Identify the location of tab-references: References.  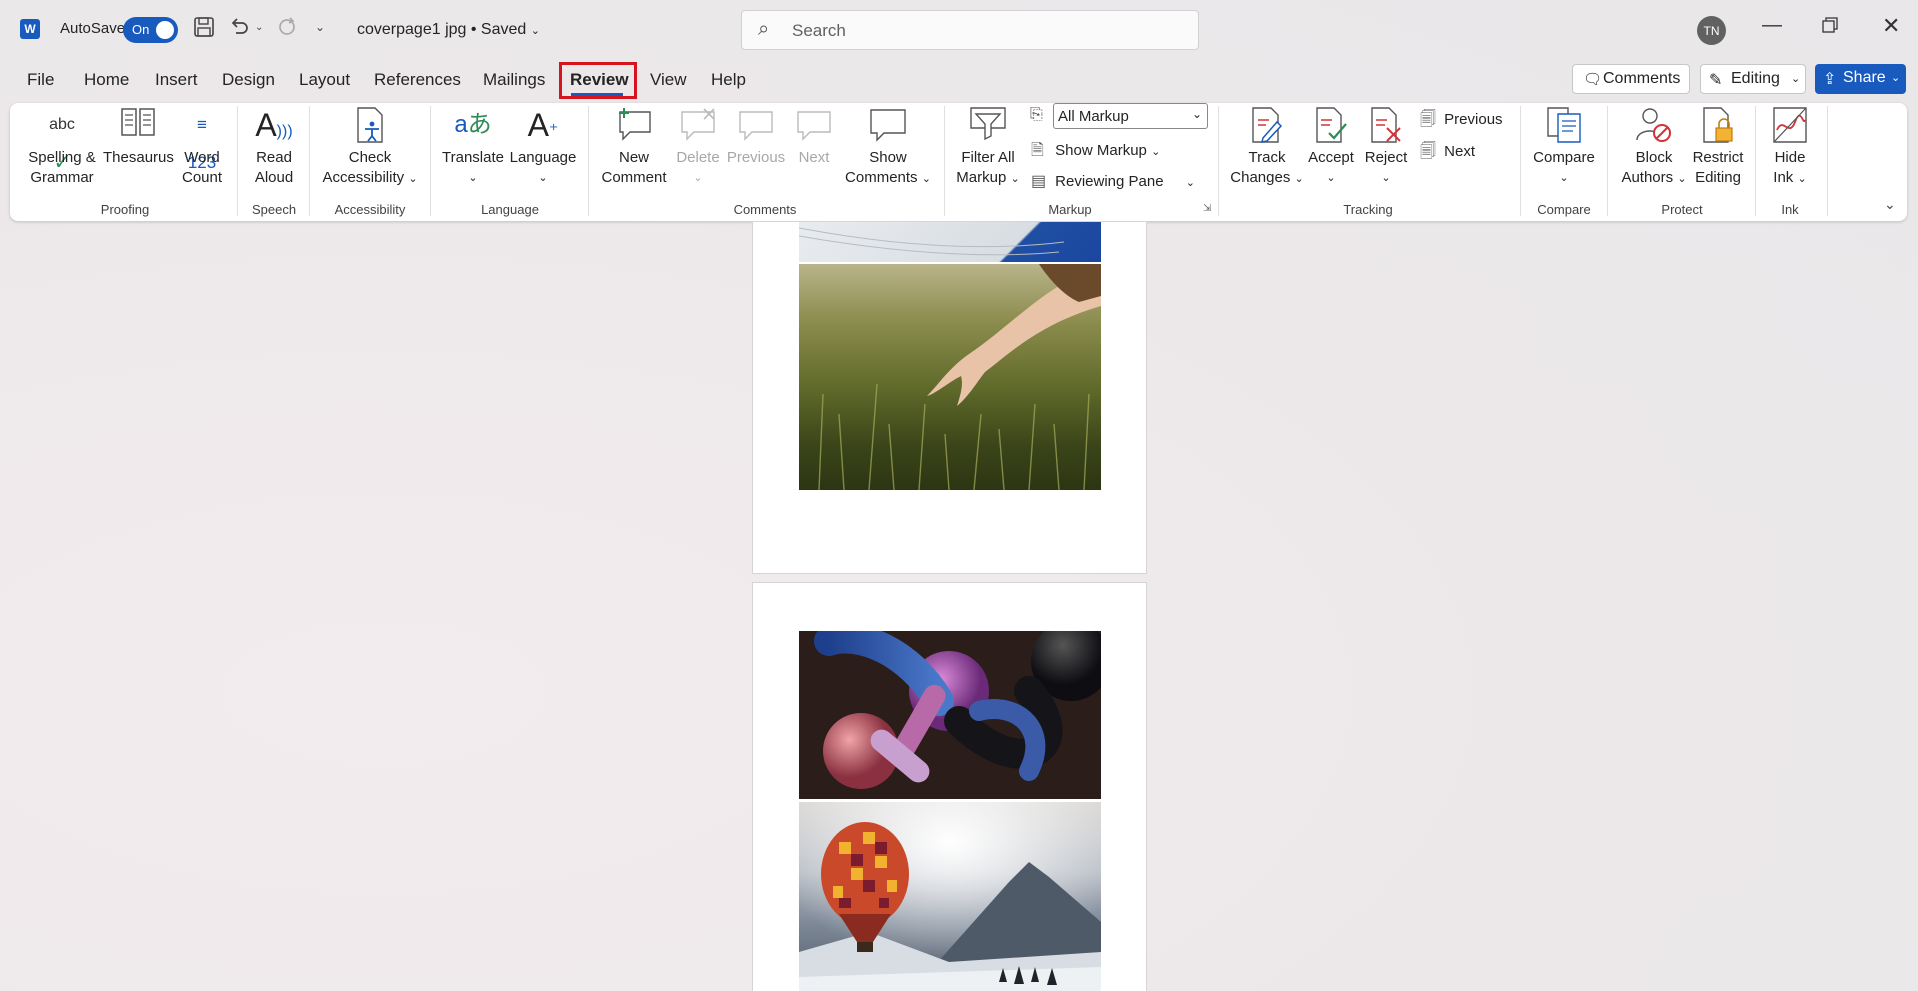
(417, 80).